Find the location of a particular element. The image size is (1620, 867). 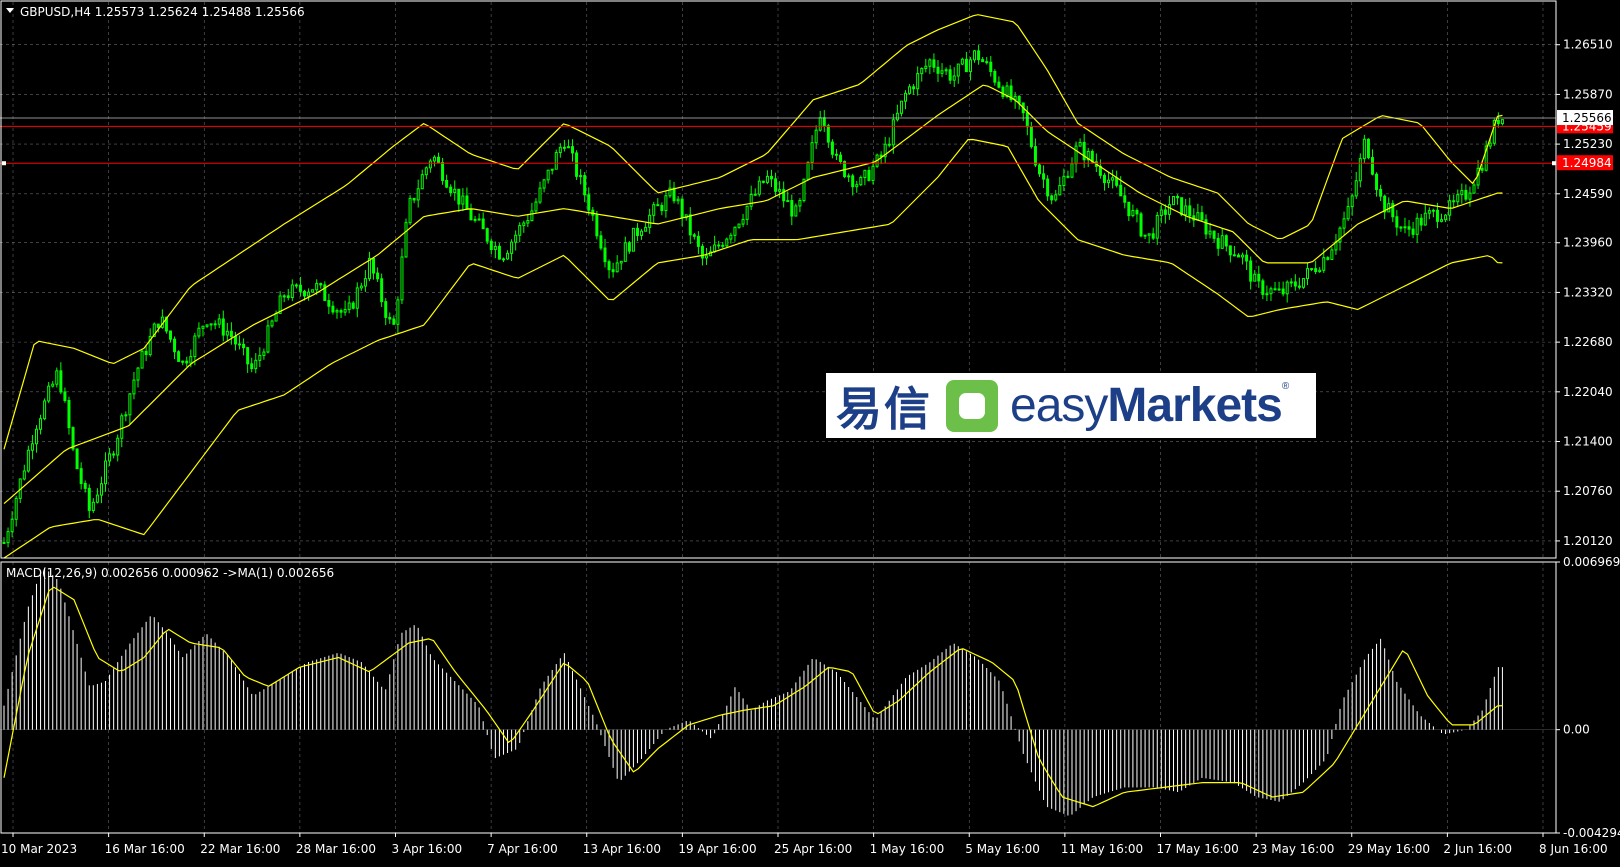

y-tick-label: 1.22040 is located at coordinates (1588, 392).